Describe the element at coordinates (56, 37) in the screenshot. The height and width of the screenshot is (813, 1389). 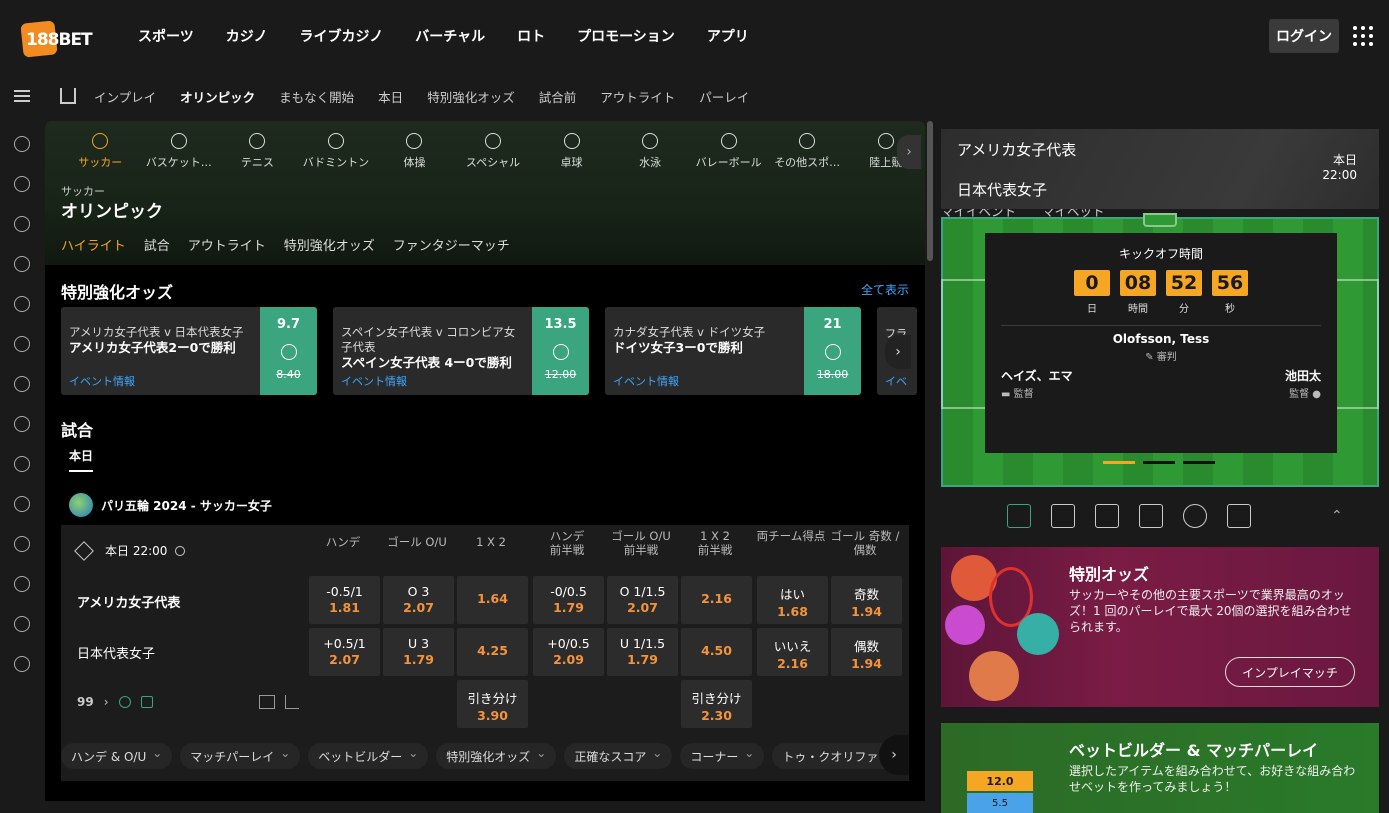
I see `brand-logo: 188BET` at that location.